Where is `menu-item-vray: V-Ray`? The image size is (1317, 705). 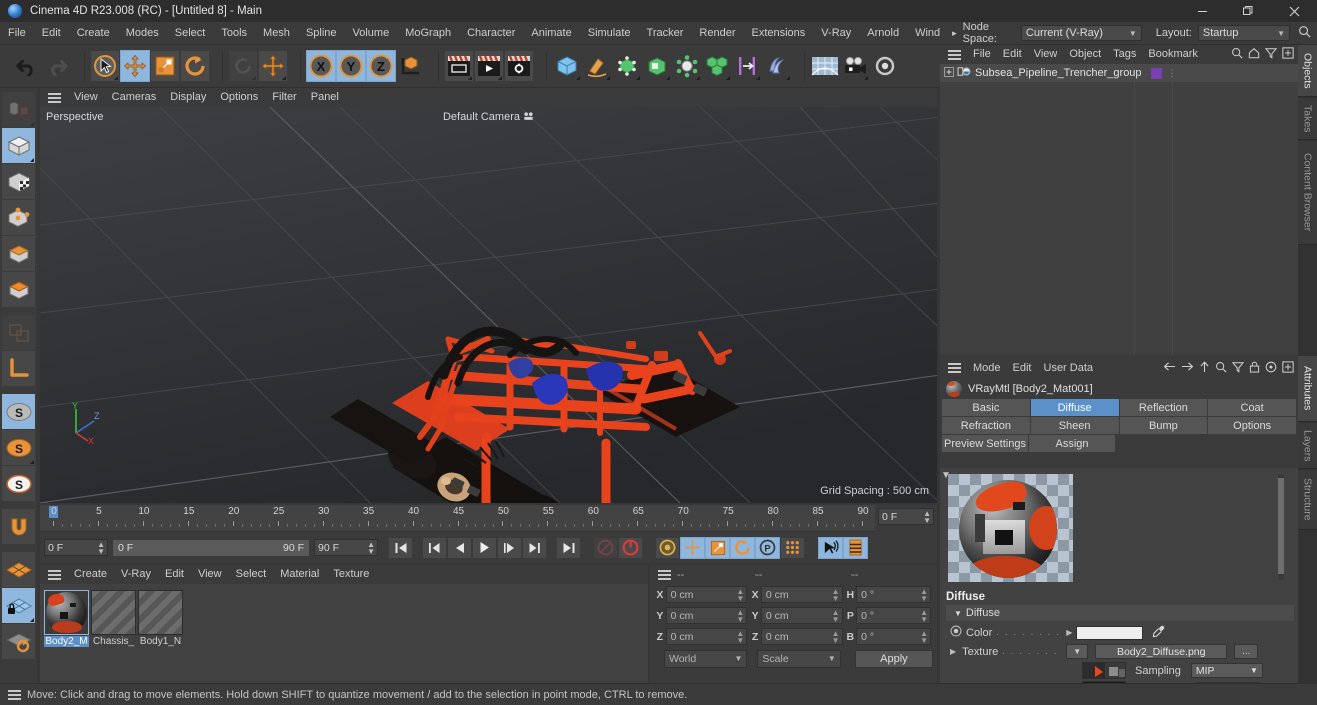 menu-item-vray: V-Ray is located at coordinates (836, 33).